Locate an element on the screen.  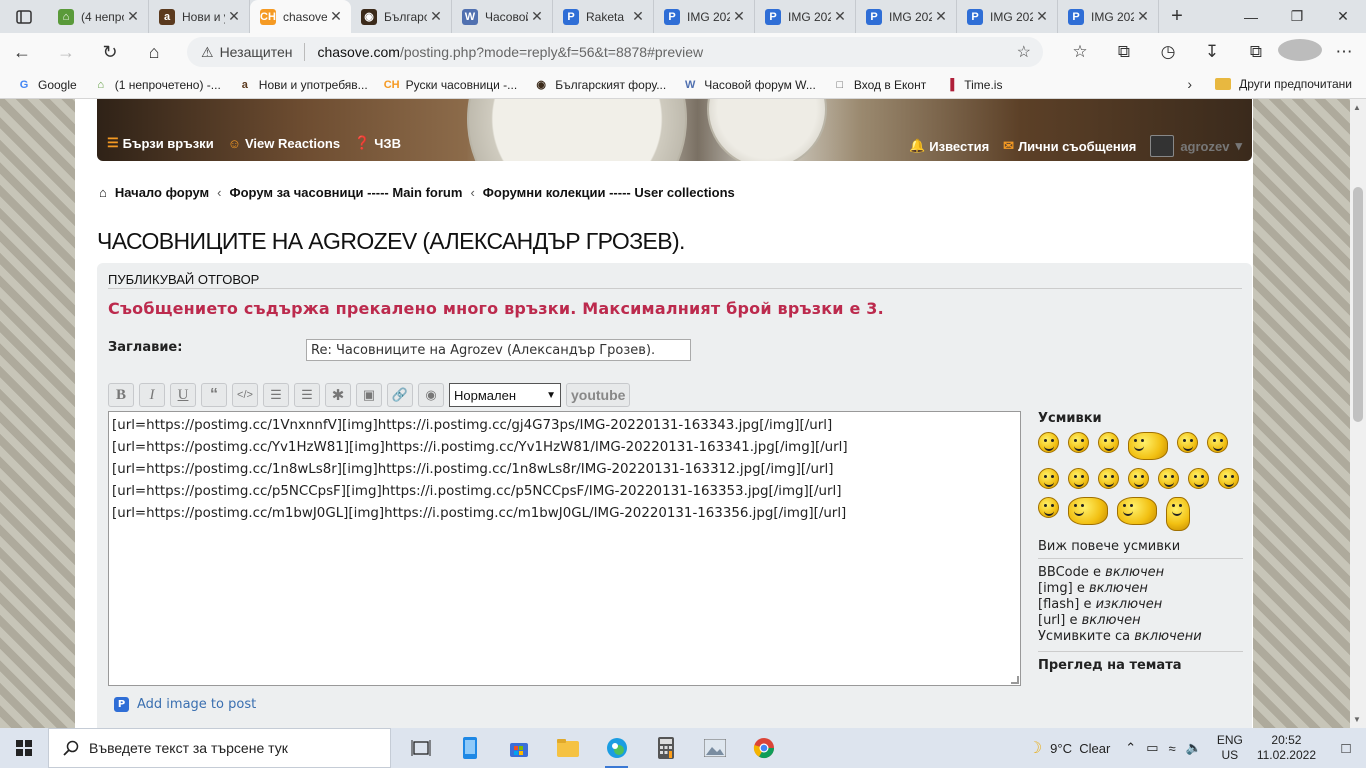
tab-5: P Raketa ✕ is located at coordinates (603, 16).